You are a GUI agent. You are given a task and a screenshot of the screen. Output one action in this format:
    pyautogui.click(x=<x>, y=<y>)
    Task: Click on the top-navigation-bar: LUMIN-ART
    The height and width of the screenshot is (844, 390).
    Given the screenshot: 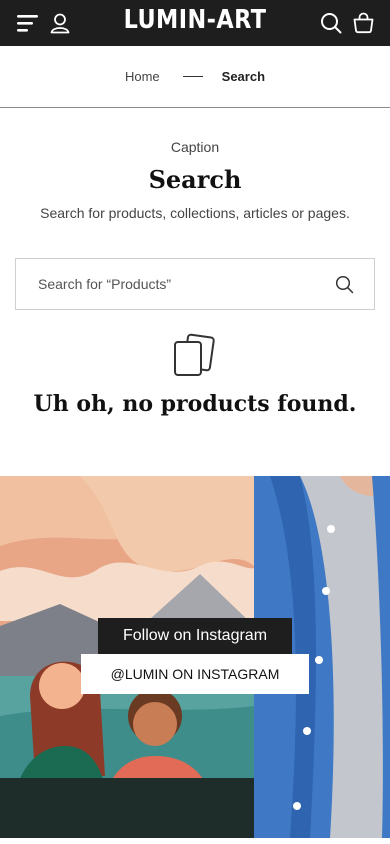 What is the action you would take?
    pyautogui.click(x=195, y=23)
    